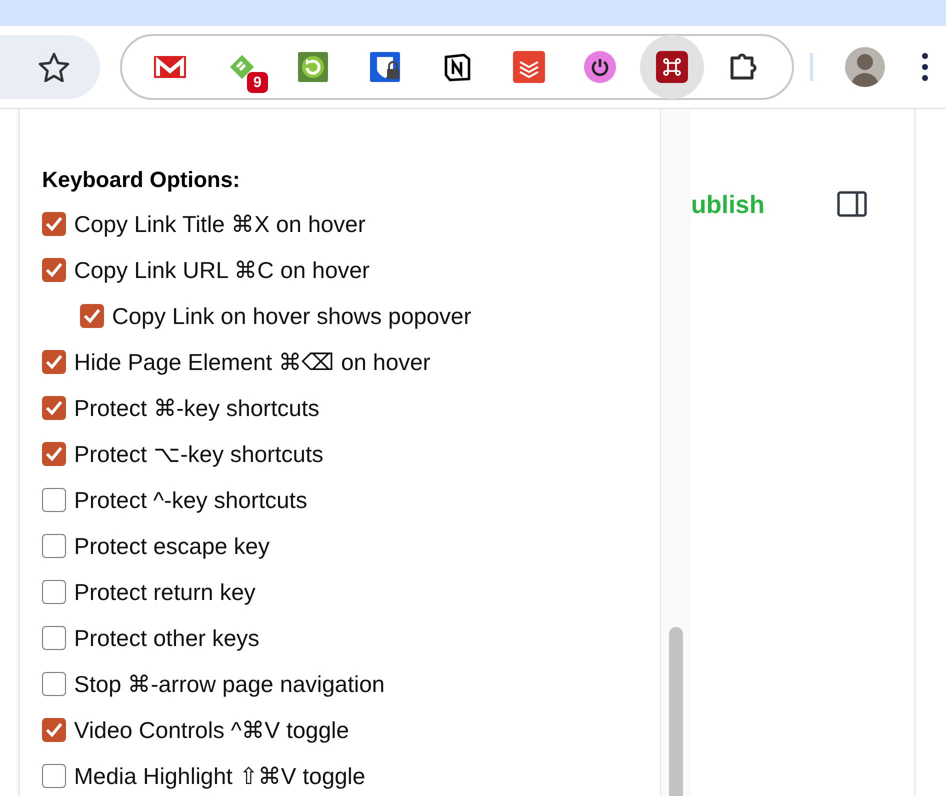 This screenshot has width=946, height=796. I want to click on more-icon, so click(925, 67).